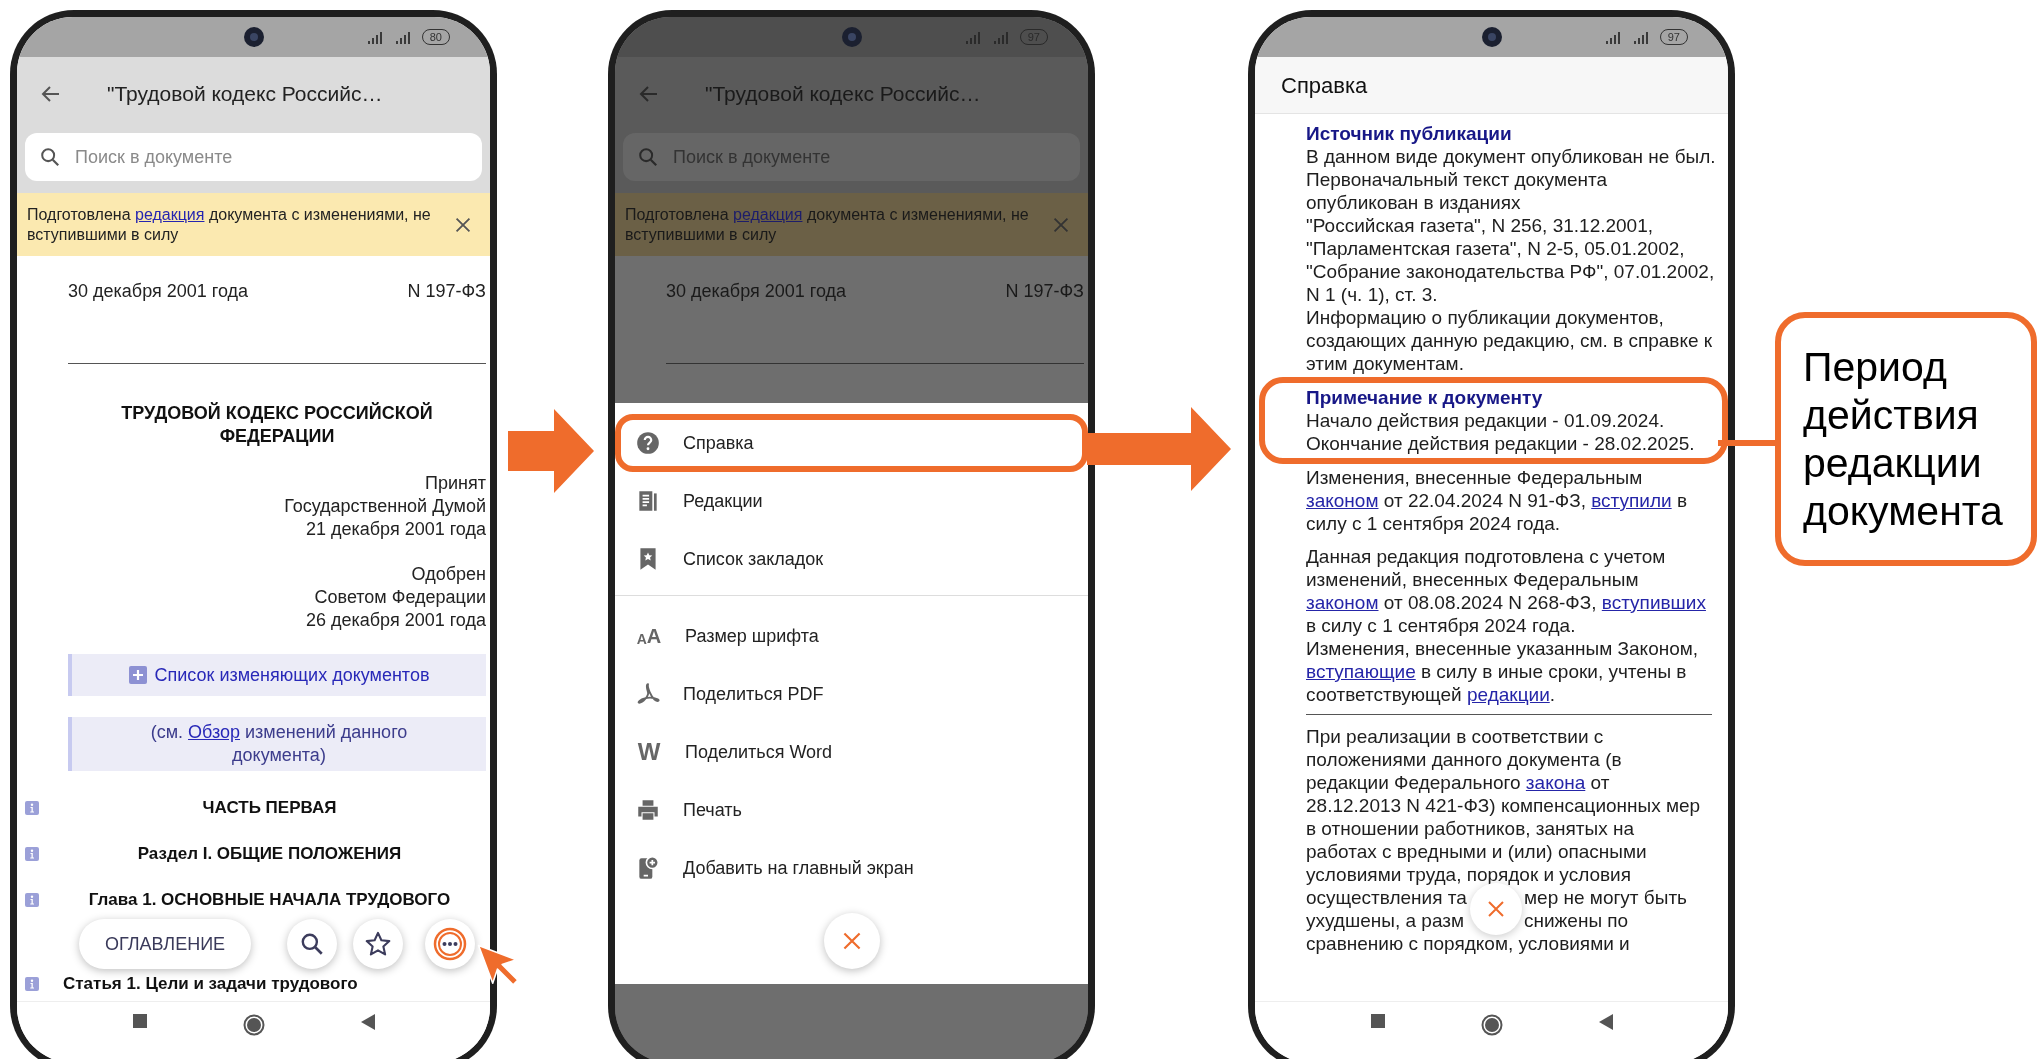  Describe the element at coordinates (851, 443) in the screenshot. I see `menu-item: Справка` at that location.